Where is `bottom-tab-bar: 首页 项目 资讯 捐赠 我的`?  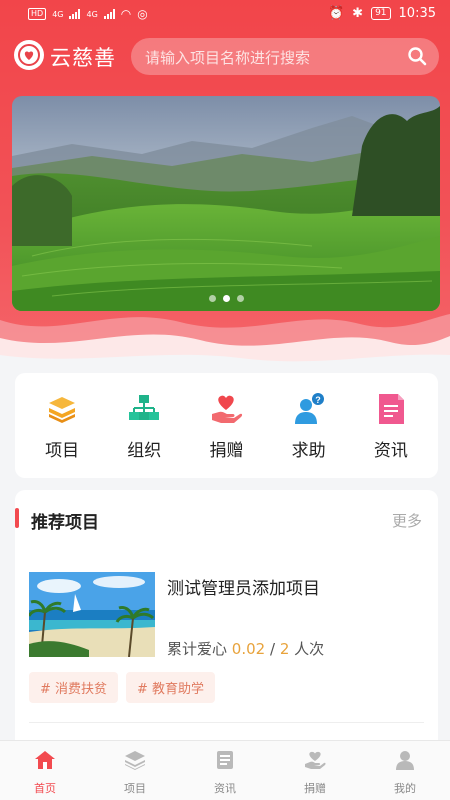 bottom-tab-bar: 首页 项目 资讯 捐赠 我的 is located at coordinates (225, 770).